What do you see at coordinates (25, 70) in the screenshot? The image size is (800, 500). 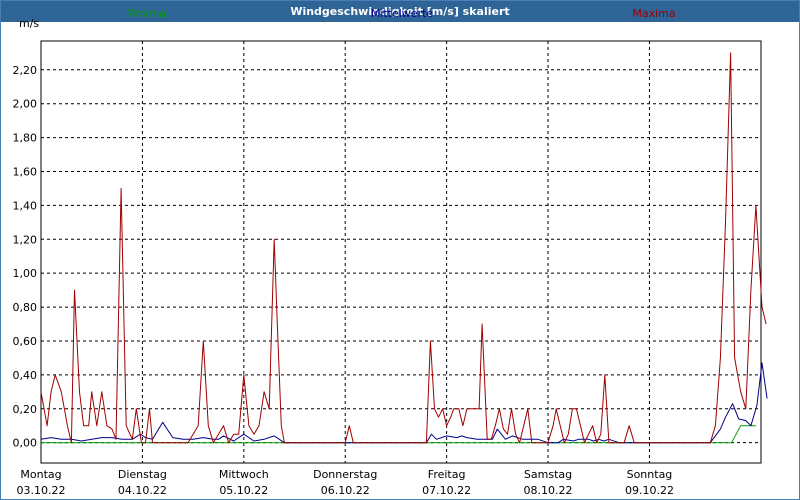 I see `y-tick-label: 2,20` at bounding box center [25, 70].